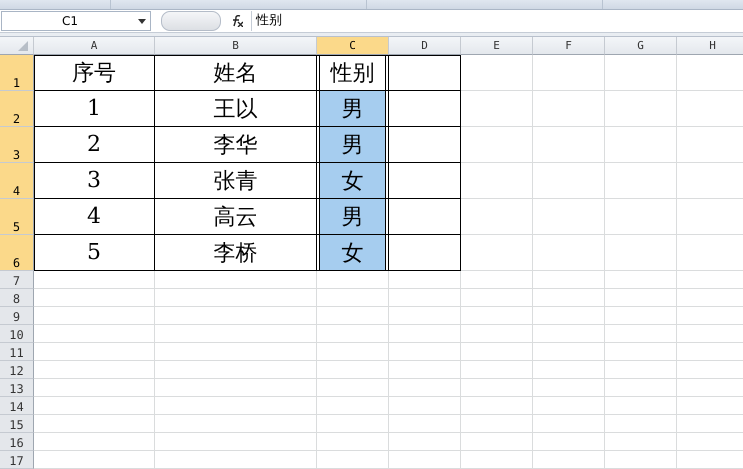 Image resolution: width=743 pixels, height=469 pixels. What do you see at coordinates (497, 21) in the screenshot?
I see `formula-field: 性别` at bounding box center [497, 21].